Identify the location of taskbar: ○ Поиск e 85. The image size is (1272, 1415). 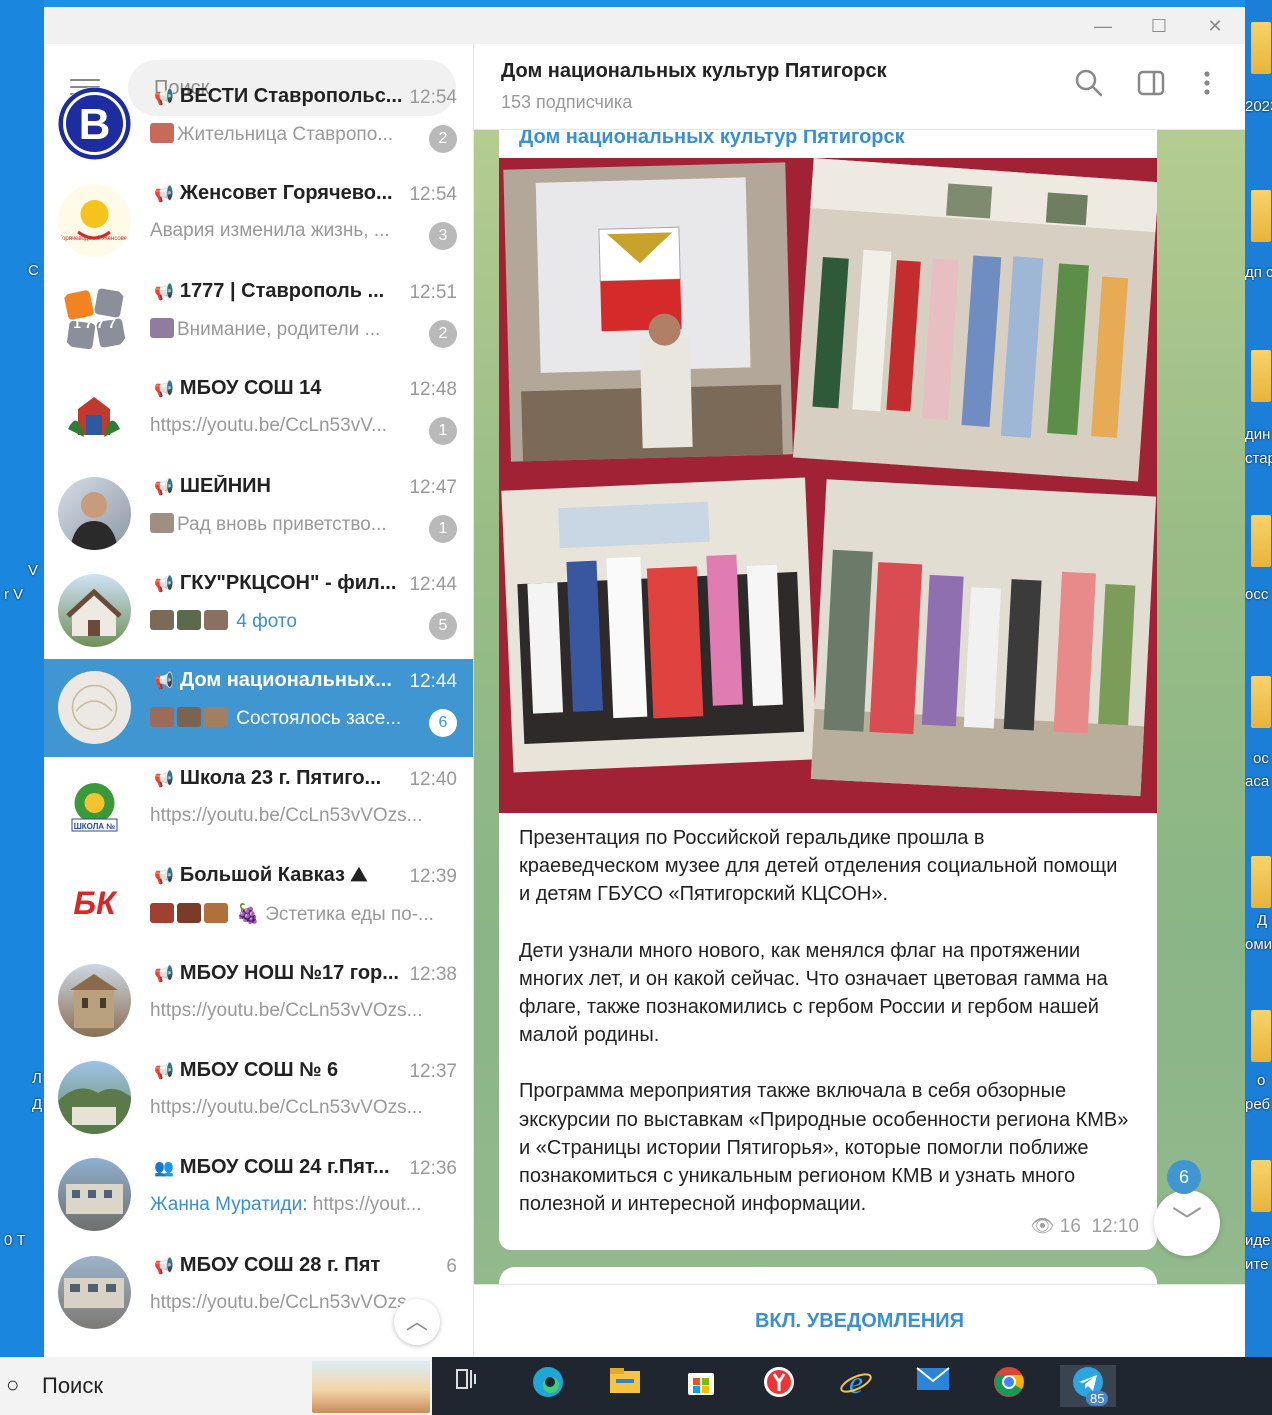
(636, 1386).